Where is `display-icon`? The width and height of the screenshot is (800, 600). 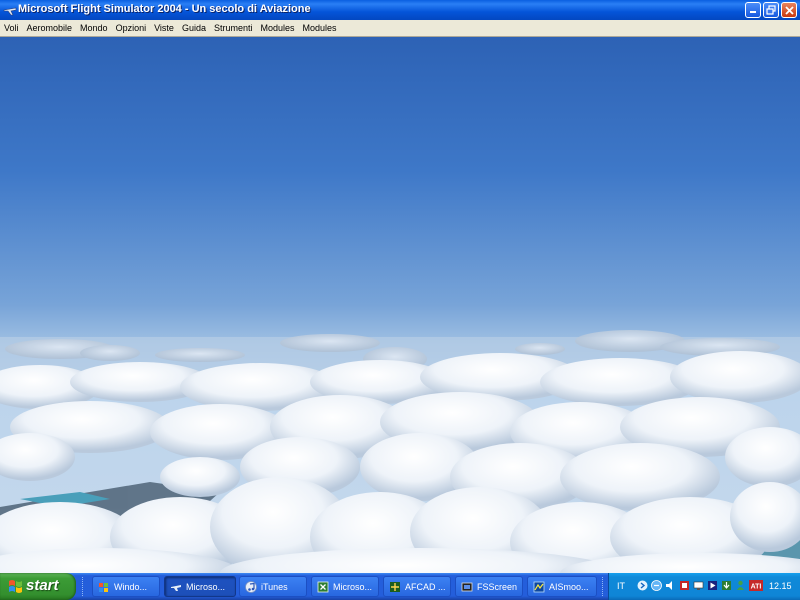 display-icon is located at coordinates (698, 585).